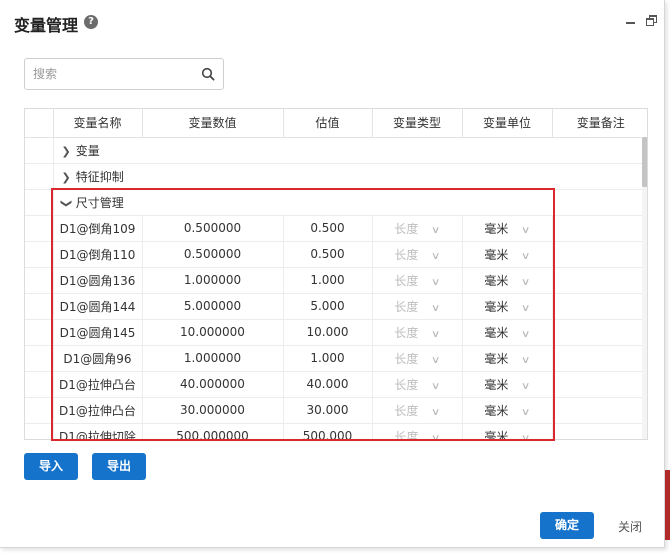 The height and width of the screenshot is (553, 670). What do you see at coordinates (113, 74) in the screenshot?
I see `search-input` at bounding box center [113, 74].